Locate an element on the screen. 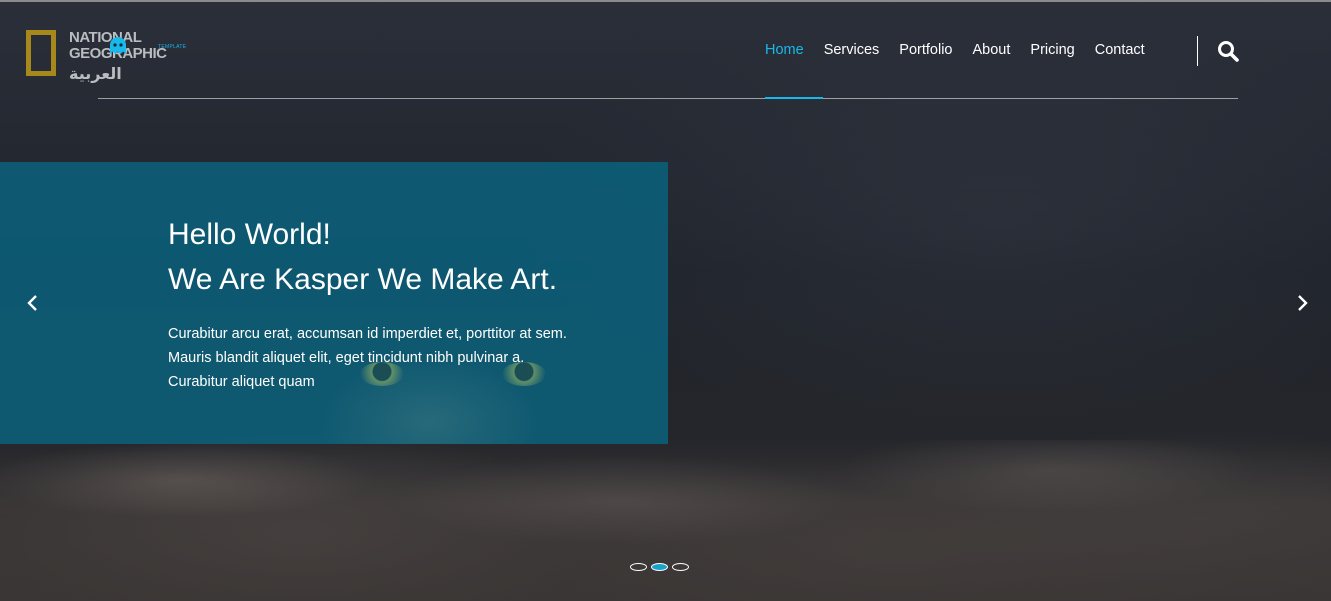 This screenshot has height=601, width=1331. template-tag: TEMPLATE is located at coordinates (172, 47).